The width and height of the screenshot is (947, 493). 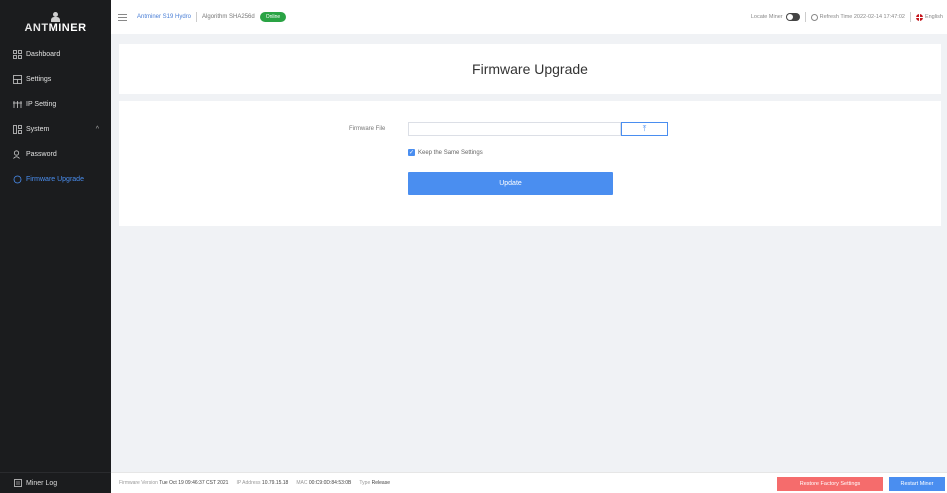 What do you see at coordinates (792, 17) in the screenshot?
I see `locate-miner-toggle` at bounding box center [792, 17].